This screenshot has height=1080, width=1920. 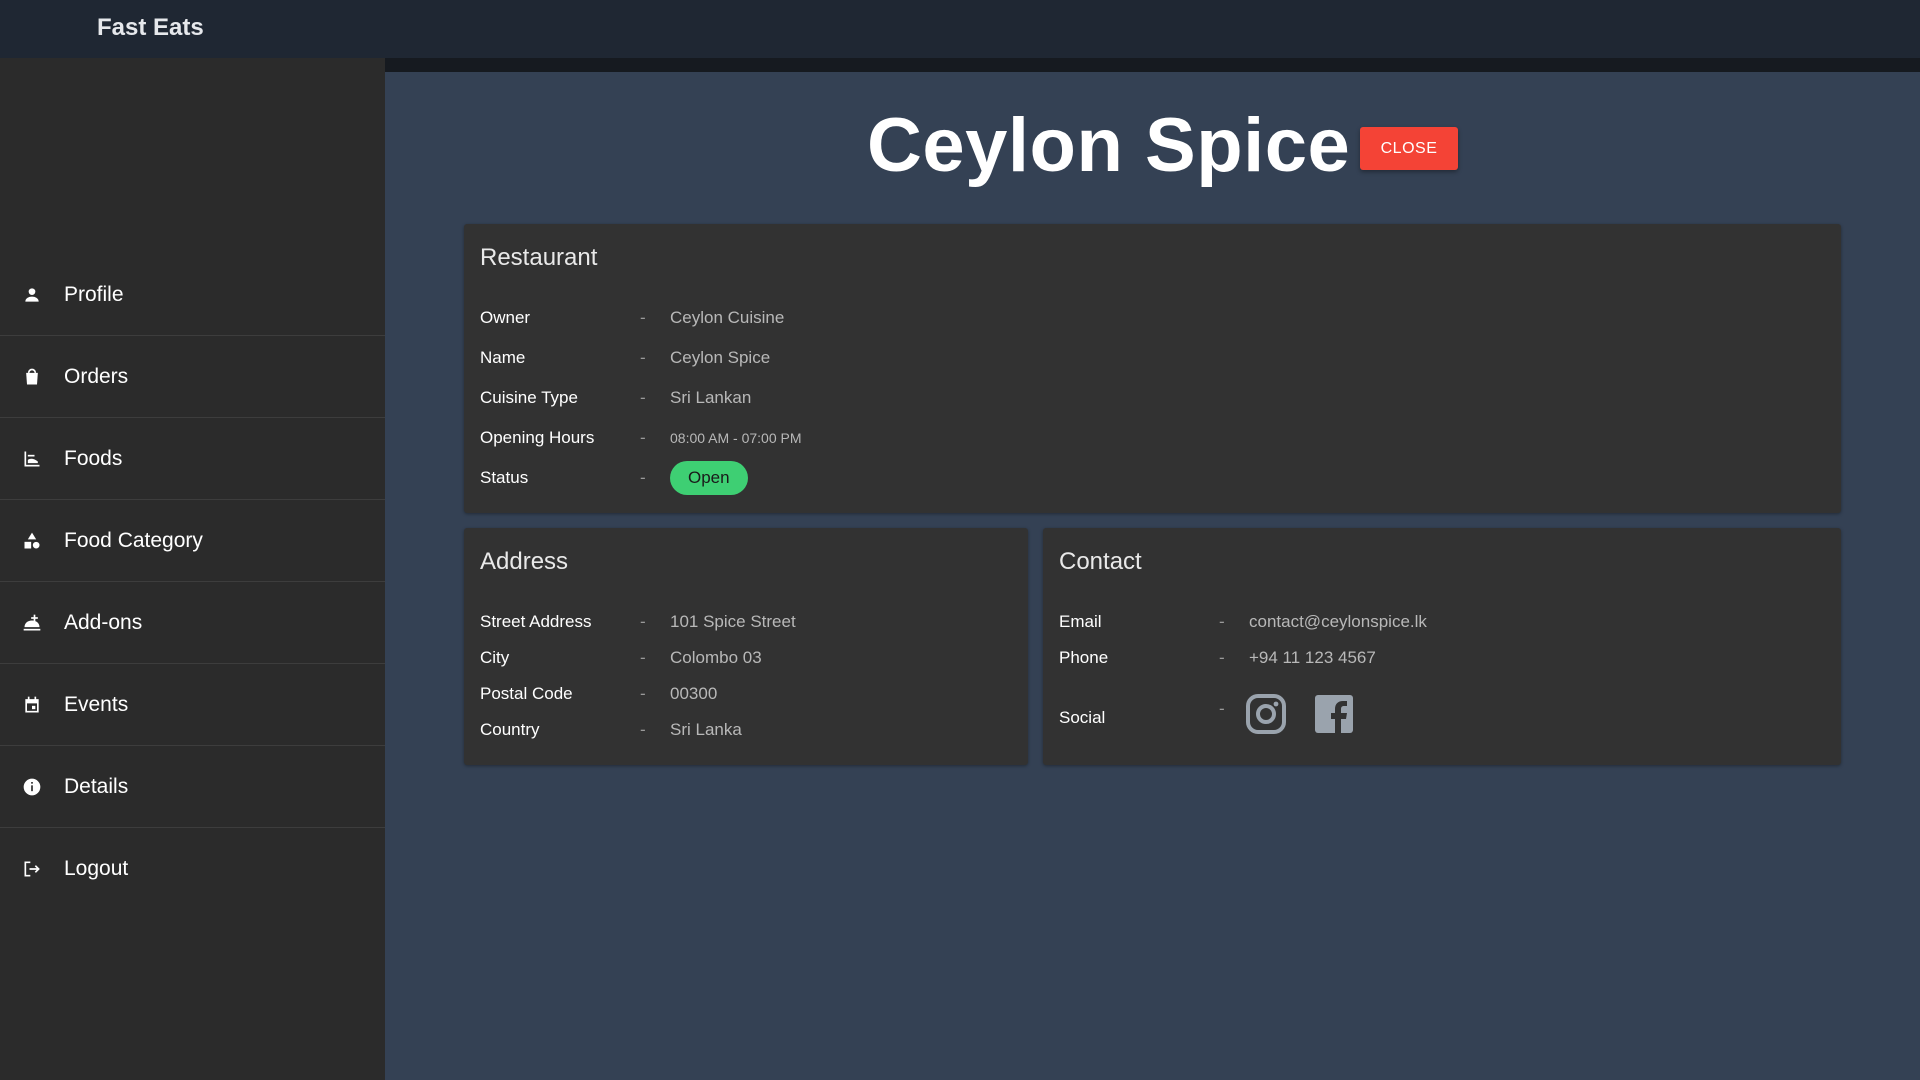 What do you see at coordinates (706, 729) in the screenshot?
I see `row-value: Sri Lanka` at bounding box center [706, 729].